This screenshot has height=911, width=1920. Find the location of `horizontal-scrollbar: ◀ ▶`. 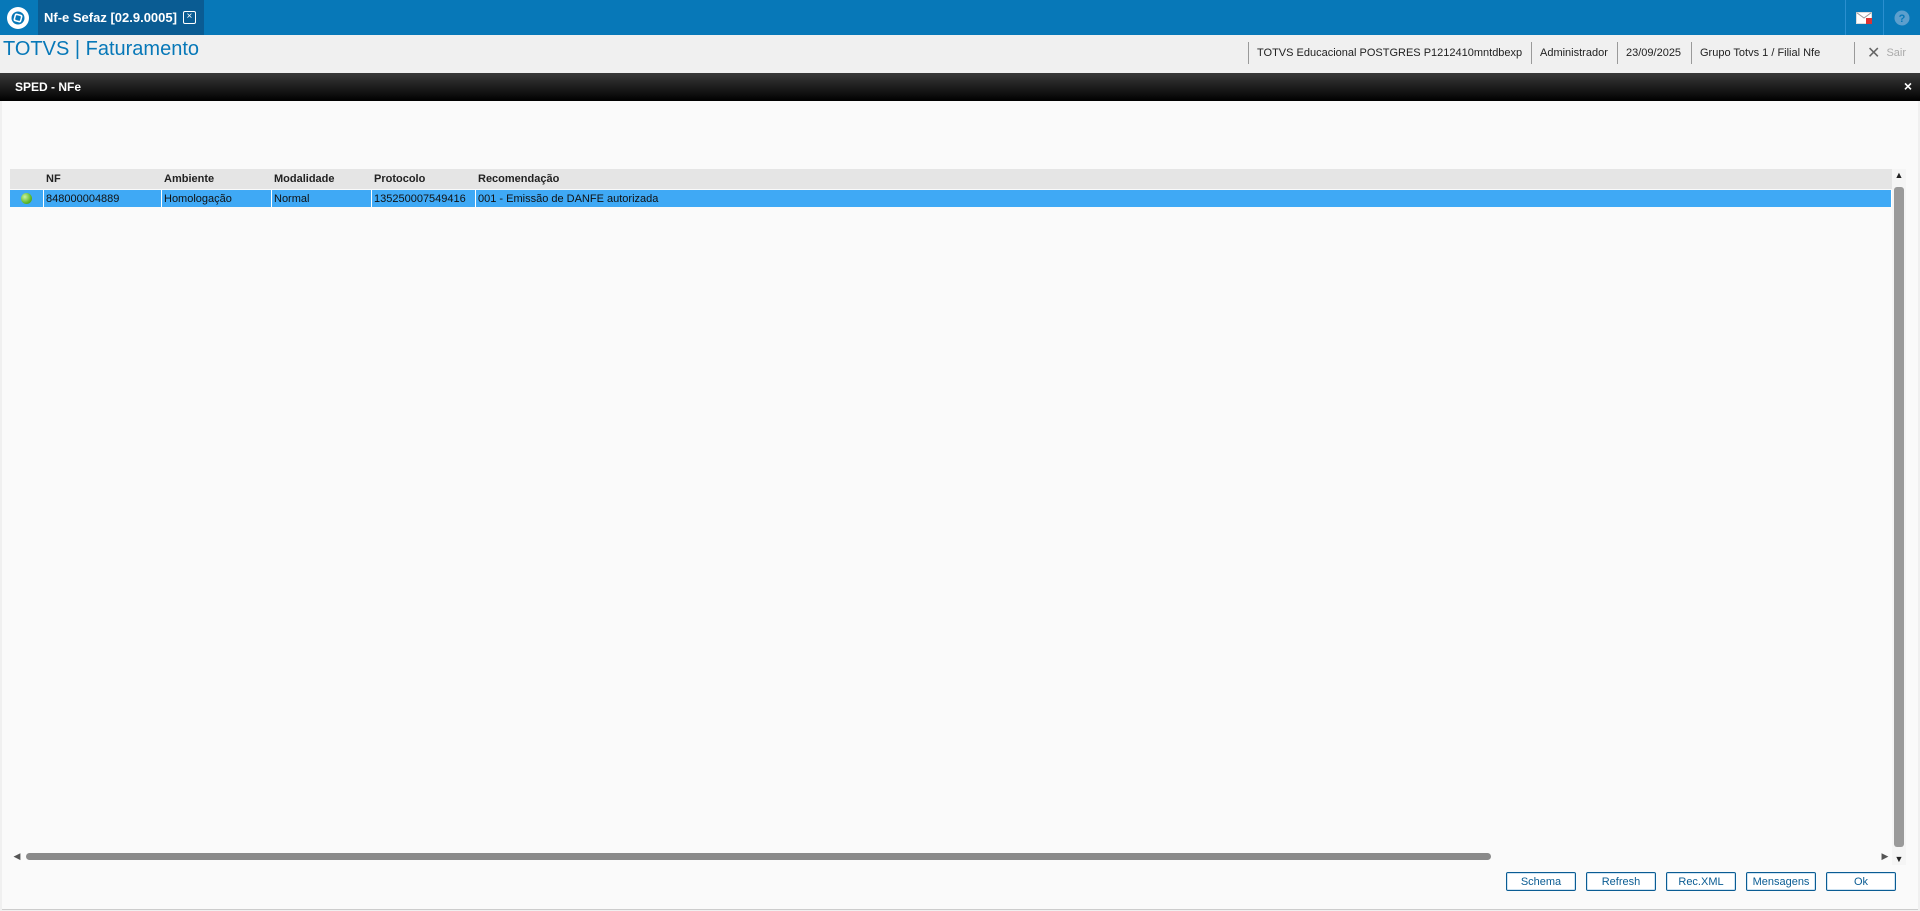

horizontal-scrollbar: ◀ ▶ is located at coordinates (951, 856).